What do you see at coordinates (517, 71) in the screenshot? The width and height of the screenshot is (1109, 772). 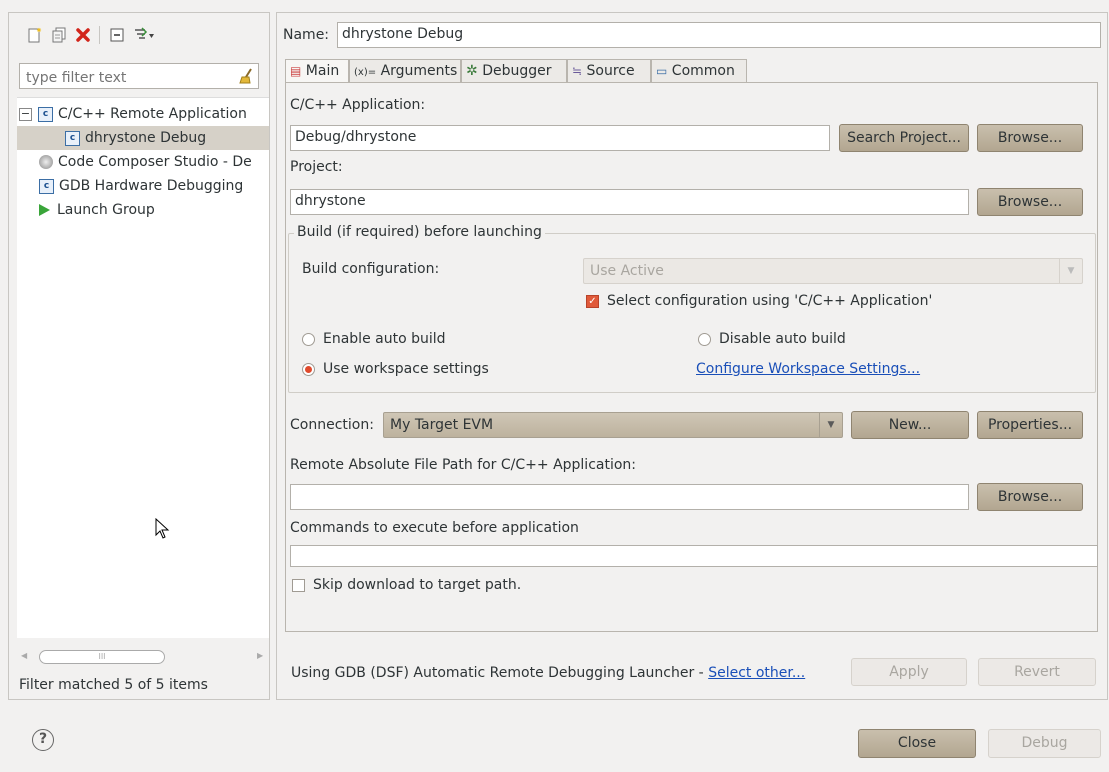 I see `tab-label: Debugger` at bounding box center [517, 71].